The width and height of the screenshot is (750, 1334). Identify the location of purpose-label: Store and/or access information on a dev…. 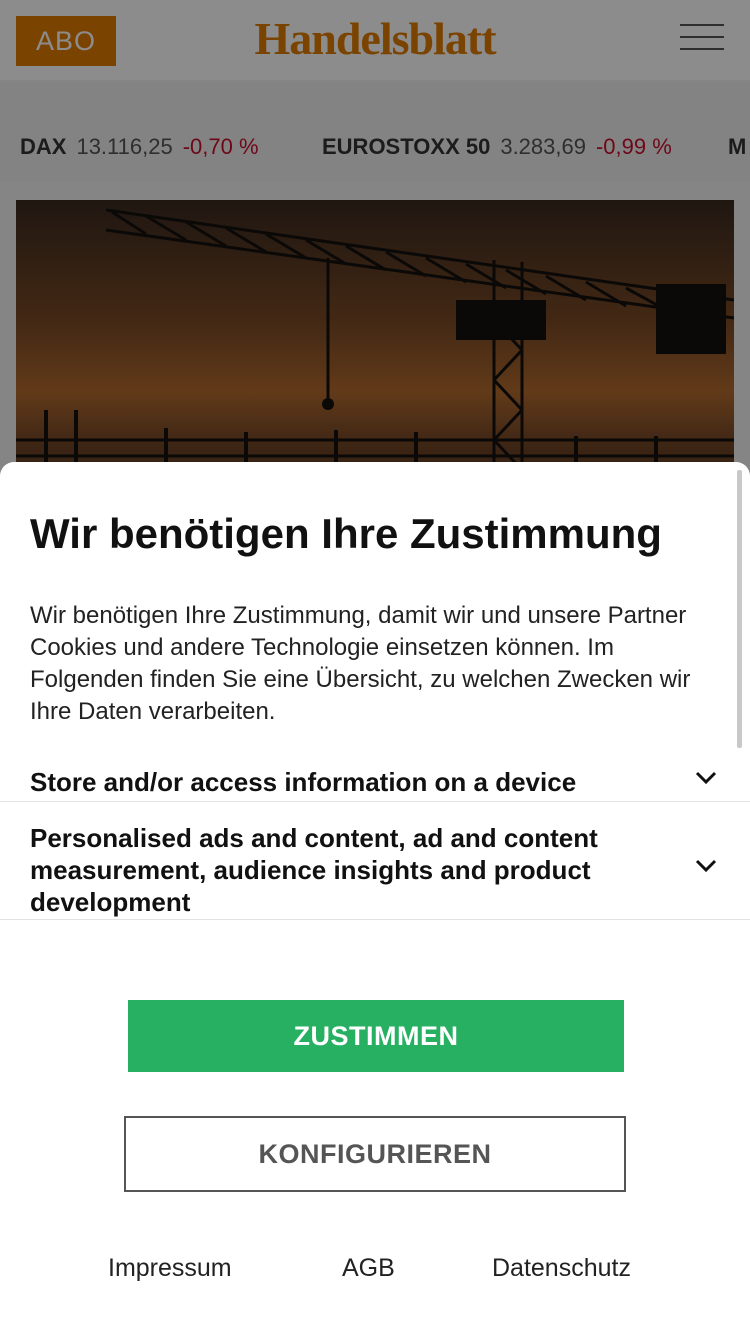
(303, 782).